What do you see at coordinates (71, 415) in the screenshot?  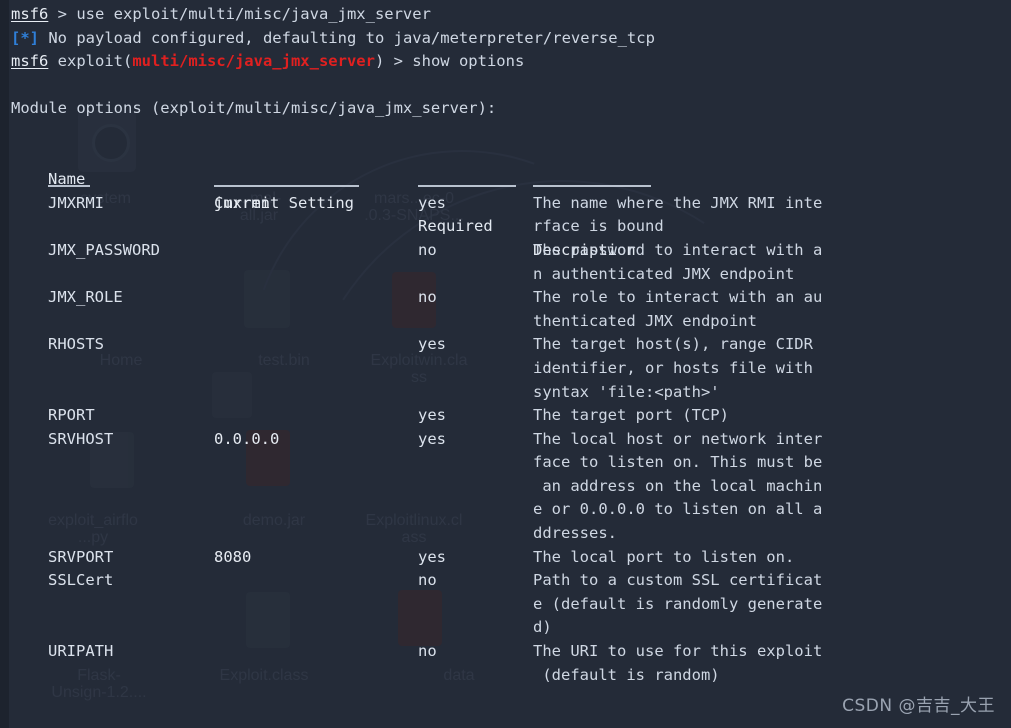 I see `option-name: RPORT` at bounding box center [71, 415].